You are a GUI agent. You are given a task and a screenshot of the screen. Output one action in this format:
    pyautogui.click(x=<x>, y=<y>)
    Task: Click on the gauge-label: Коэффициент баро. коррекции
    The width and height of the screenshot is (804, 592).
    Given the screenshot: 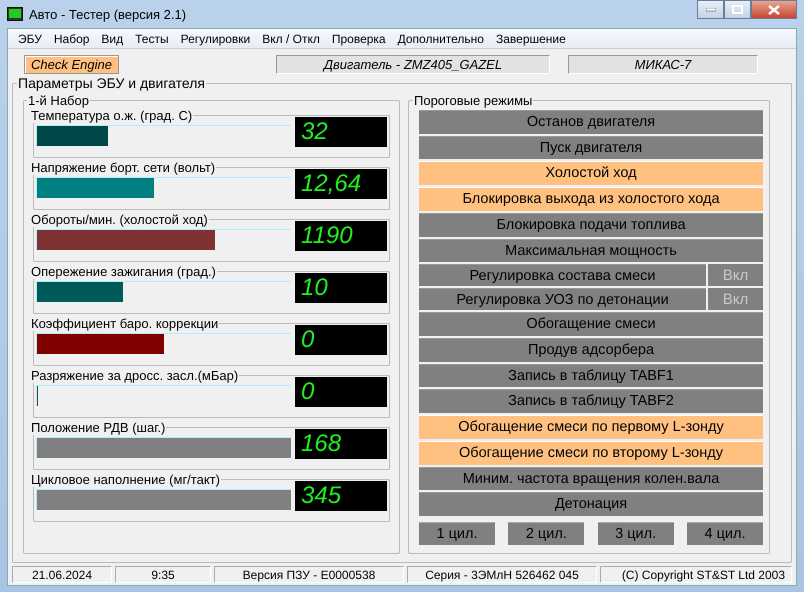 What is the action you would take?
    pyautogui.click(x=125, y=323)
    